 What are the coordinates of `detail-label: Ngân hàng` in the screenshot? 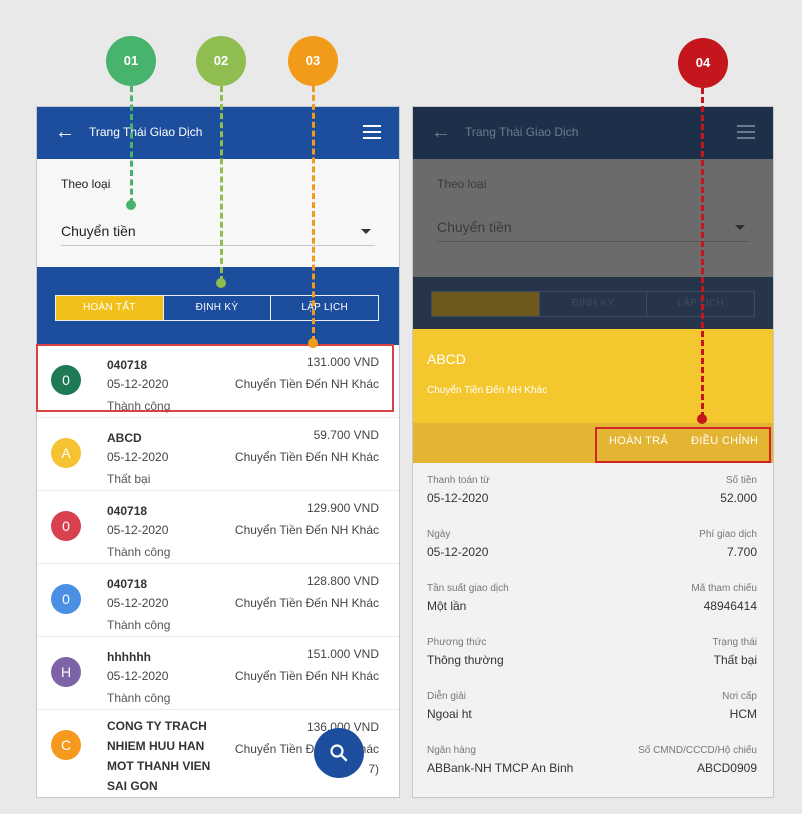 It's located at (451, 750).